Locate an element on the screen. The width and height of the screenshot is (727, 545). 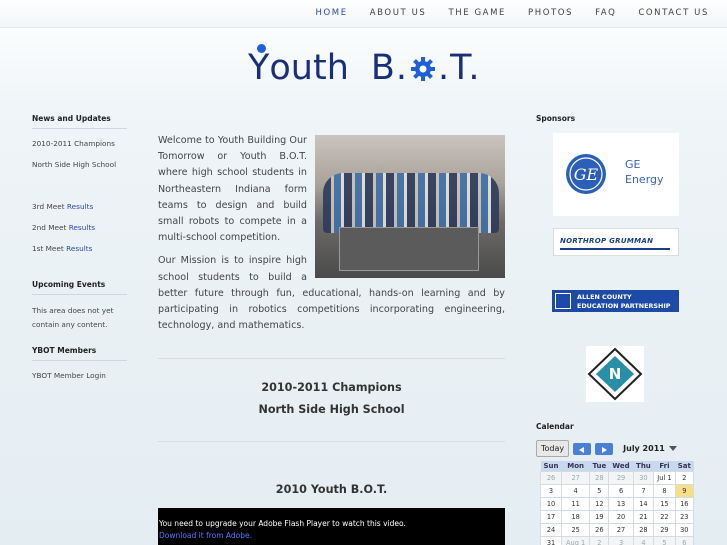
logo-outh: outh is located at coordinates (309, 68).